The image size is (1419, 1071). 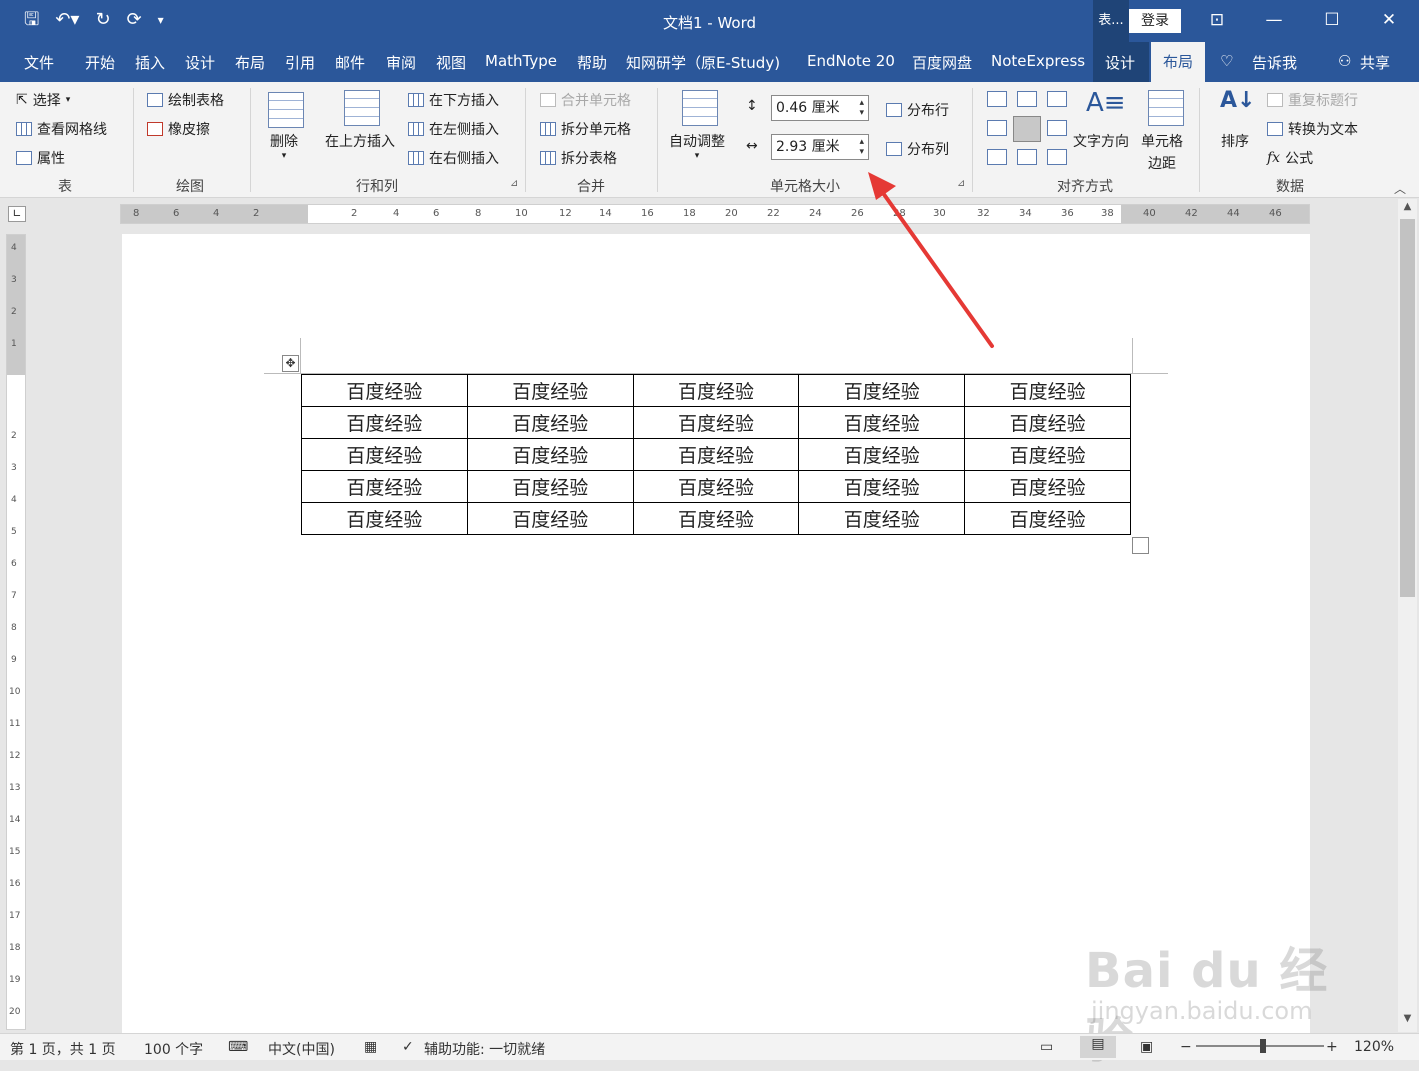 What do you see at coordinates (1101, 141) in the screenshot?
I see `text-direction-button: 文字方向` at bounding box center [1101, 141].